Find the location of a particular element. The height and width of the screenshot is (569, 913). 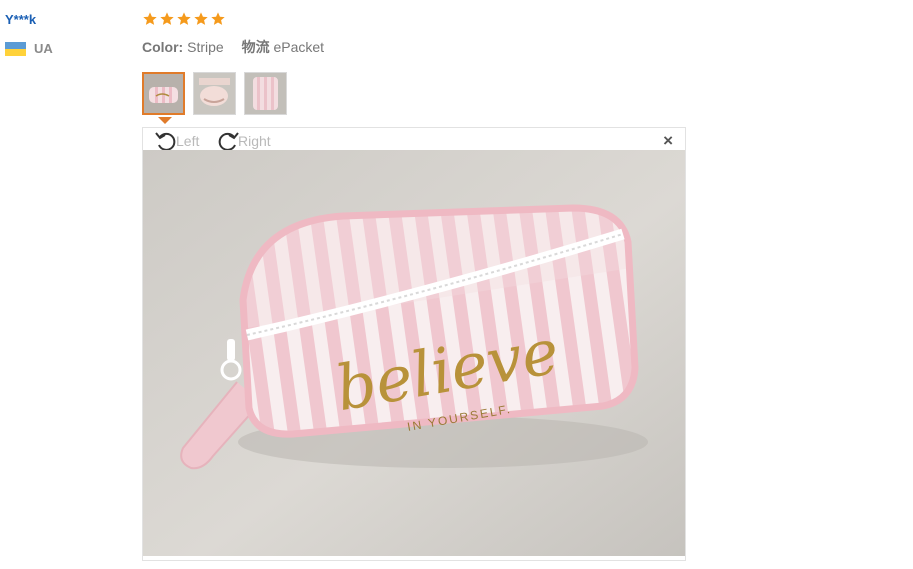

order-info: Color: Stripe 物流 ePacket is located at coordinates (233, 47).